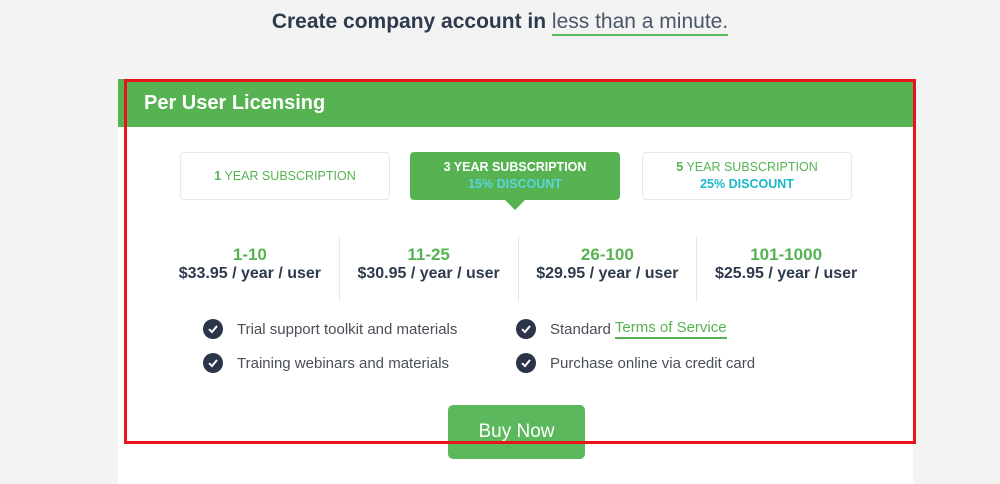  I want to click on pricing-tier: 11-25 $30.95 / year / user, so click(428, 269).